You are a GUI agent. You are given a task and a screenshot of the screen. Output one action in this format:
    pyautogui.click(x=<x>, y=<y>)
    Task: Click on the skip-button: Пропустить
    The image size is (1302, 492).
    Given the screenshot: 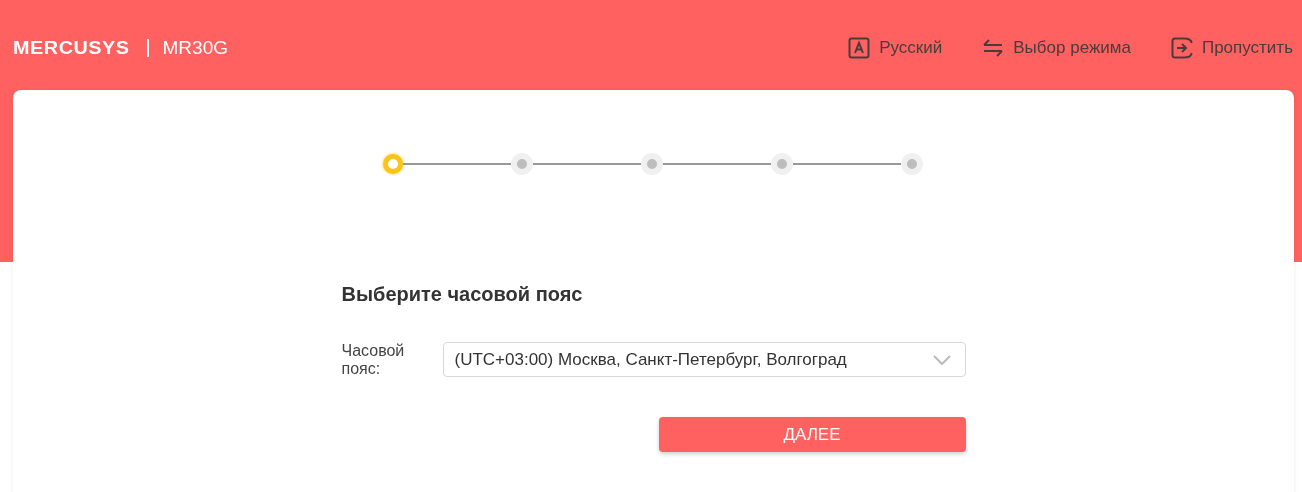 What is the action you would take?
    pyautogui.click(x=1231, y=48)
    